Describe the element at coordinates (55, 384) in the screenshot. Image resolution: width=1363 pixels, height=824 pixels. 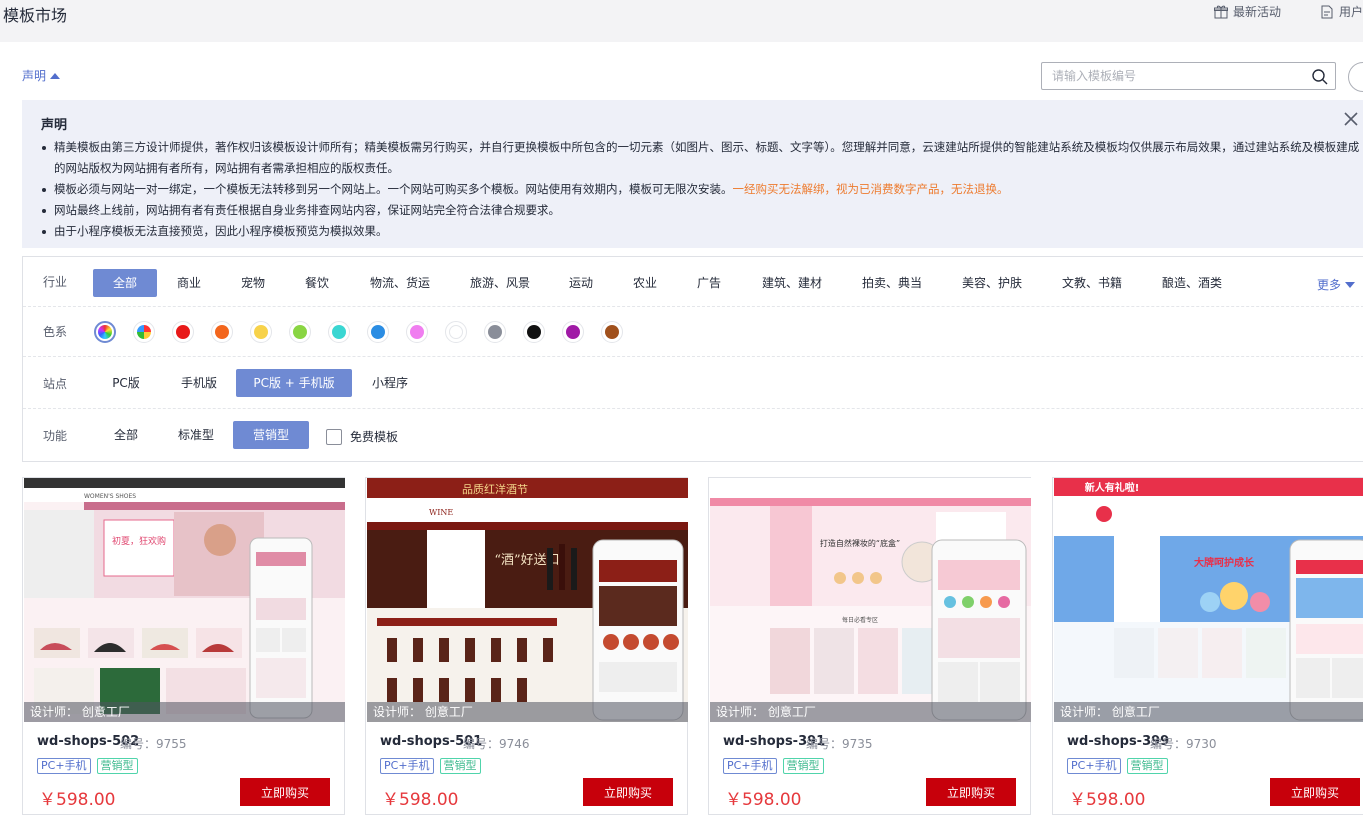
I see `site-label: 站点` at that location.